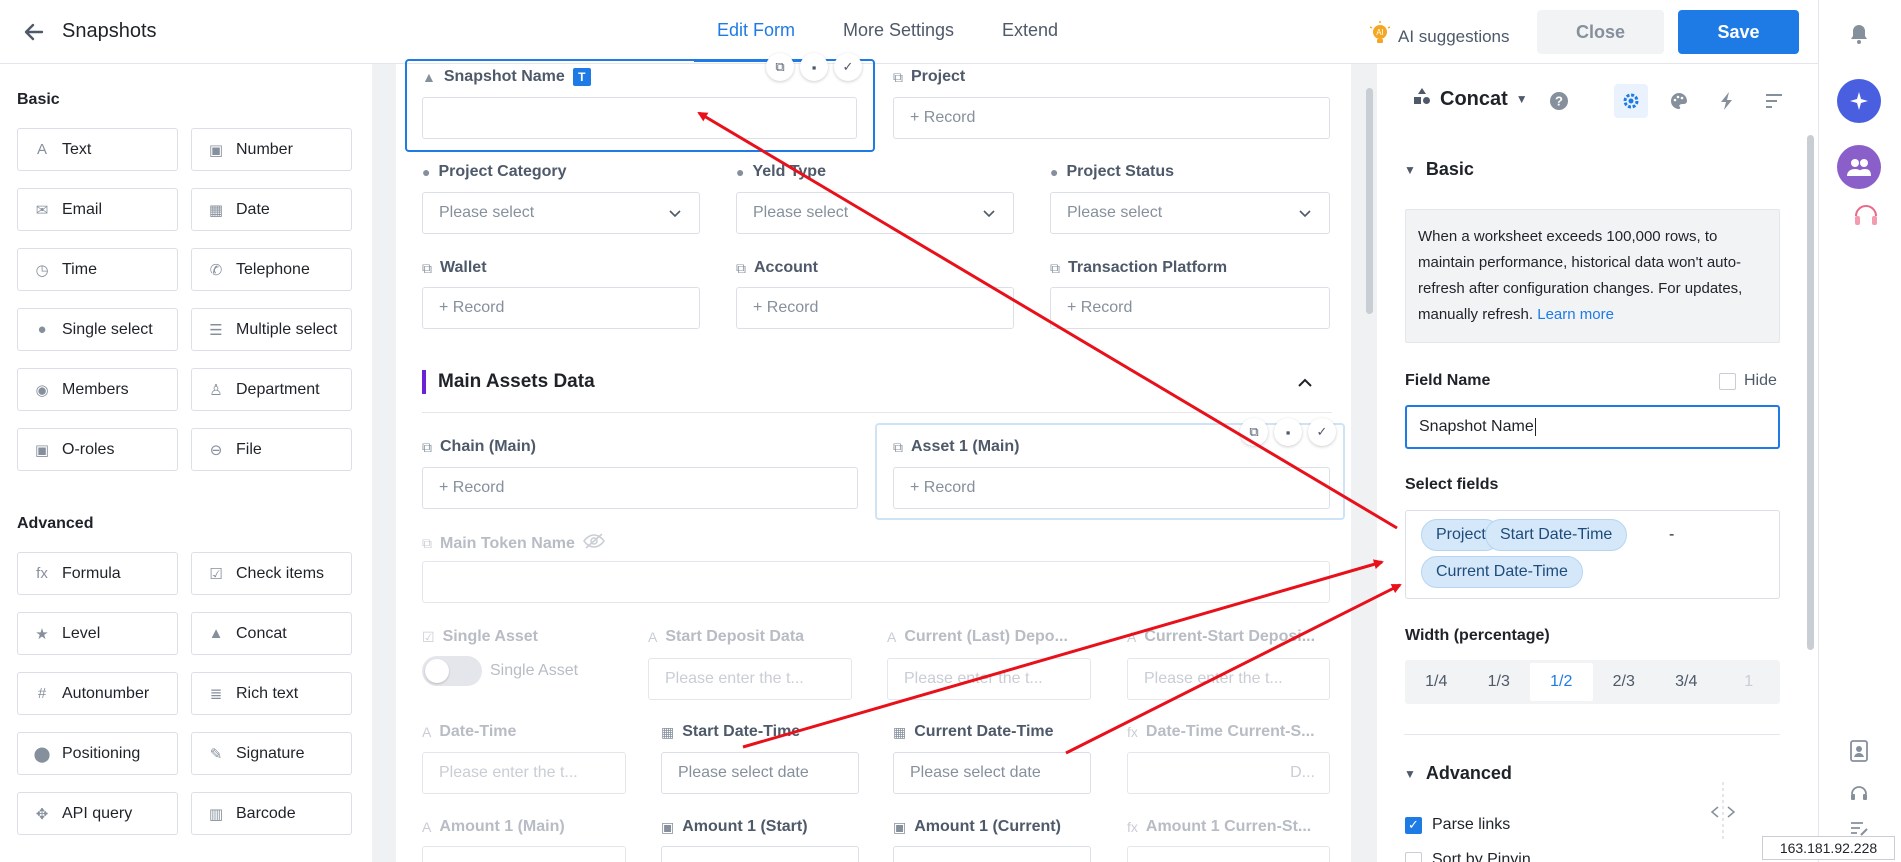 The height and width of the screenshot is (862, 1901). What do you see at coordinates (1859, 751) in the screenshot?
I see `contact-card-icon` at bounding box center [1859, 751].